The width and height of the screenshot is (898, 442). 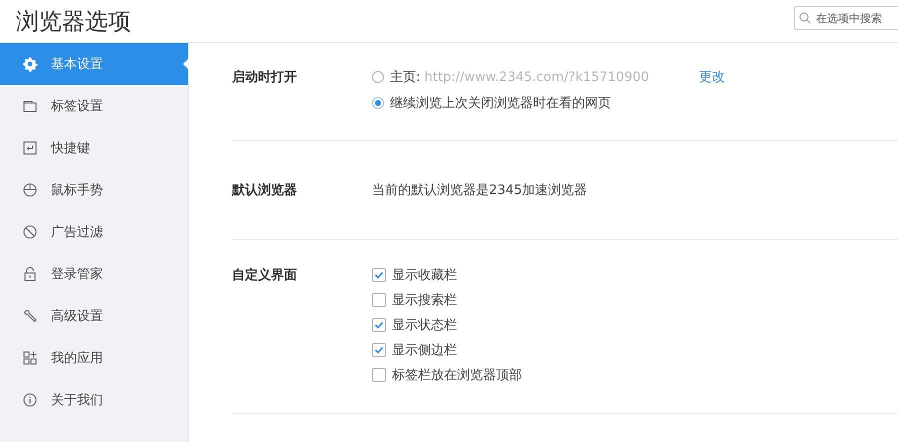 What do you see at coordinates (480, 190) in the screenshot?
I see `default-browser-text: 当前的默认浏览器是2345加速浏览器` at bounding box center [480, 190].